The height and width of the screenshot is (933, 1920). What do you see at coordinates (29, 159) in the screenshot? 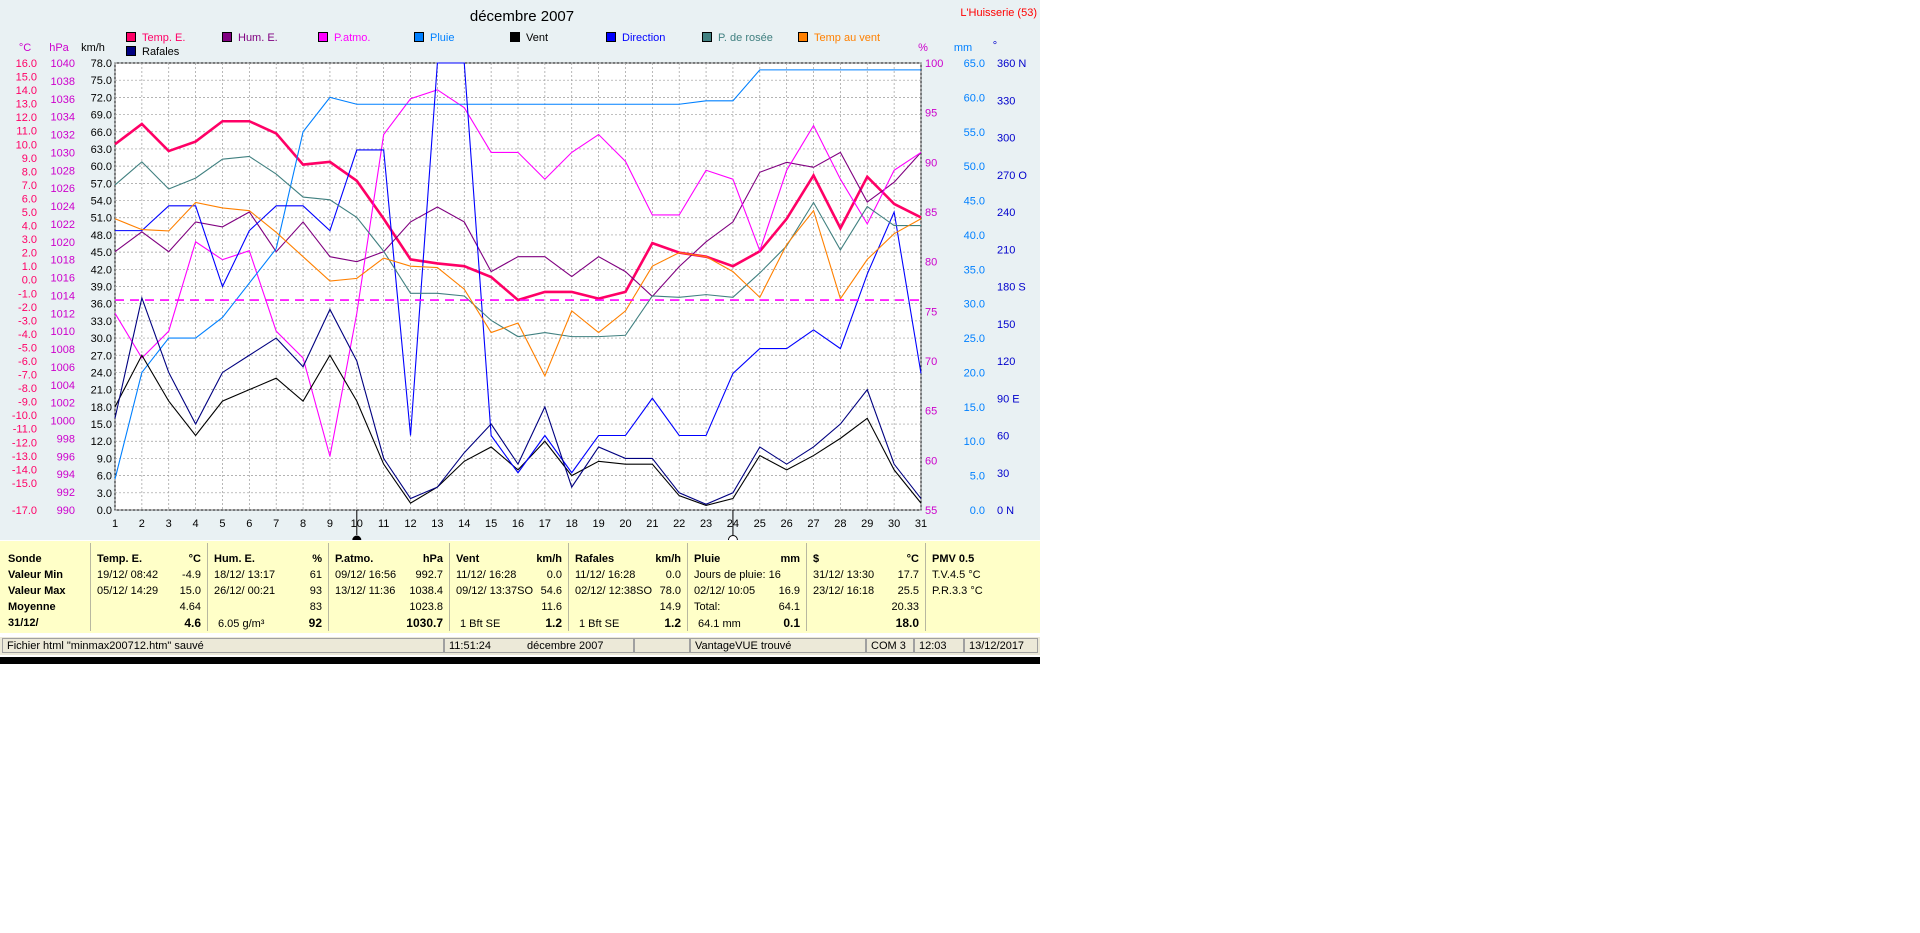
I see `y-tick-temp: 9.0` at bounding box center [29, 159].